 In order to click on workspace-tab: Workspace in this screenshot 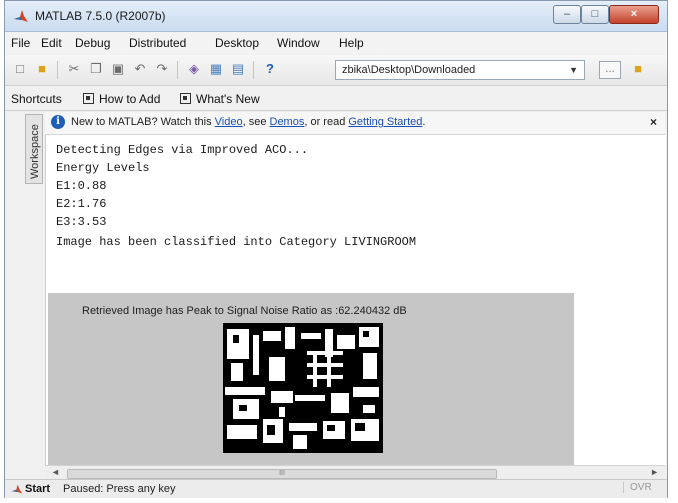, I will do `click(34, 149)`.